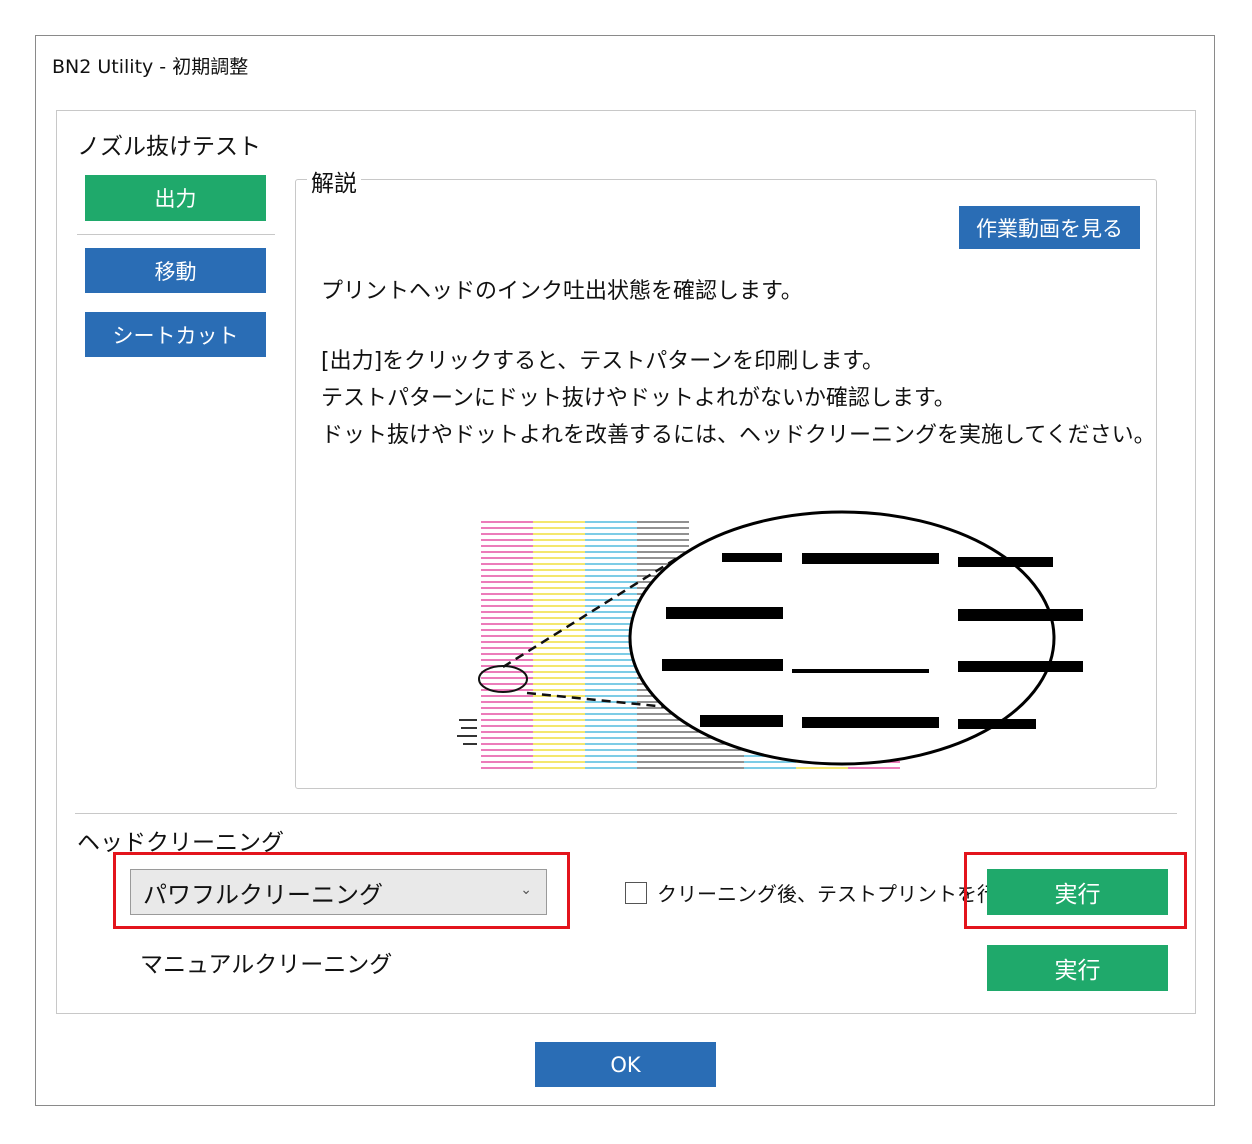  What do you see at coordinates (1075, 890) in the screenshot?
I see `highlight-box-execute` at bounding box center [1075, 890].